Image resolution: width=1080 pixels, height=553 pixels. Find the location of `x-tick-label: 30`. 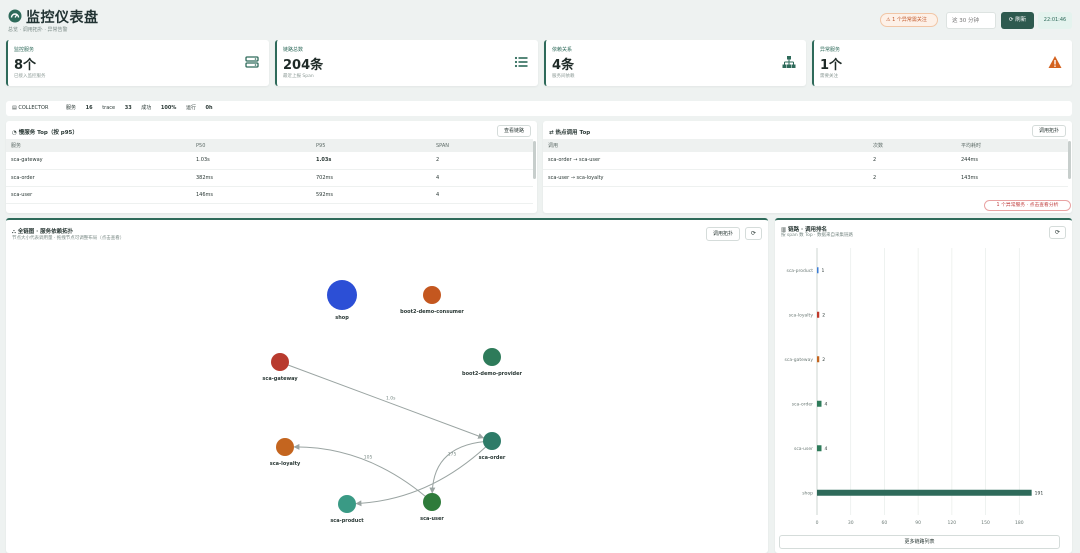

x-tick-label: 30 is located at coordinates (851, 523).